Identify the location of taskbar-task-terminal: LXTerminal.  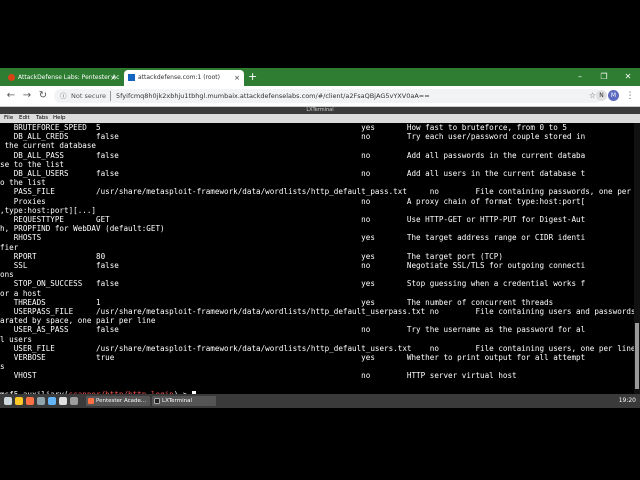
(184, 401).